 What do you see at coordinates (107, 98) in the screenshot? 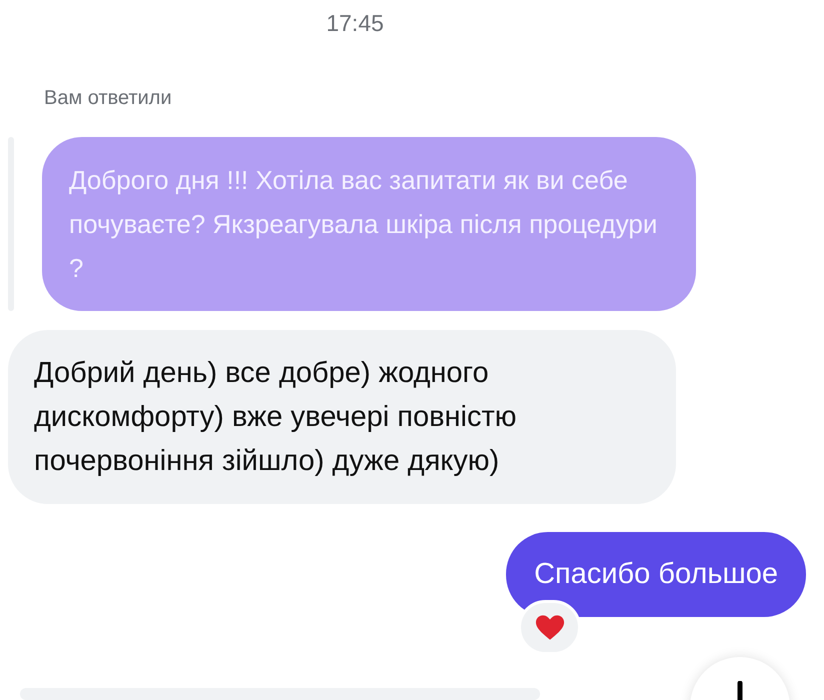
I see `reply-label: Вам ответили` at bounding box center [107, 98].